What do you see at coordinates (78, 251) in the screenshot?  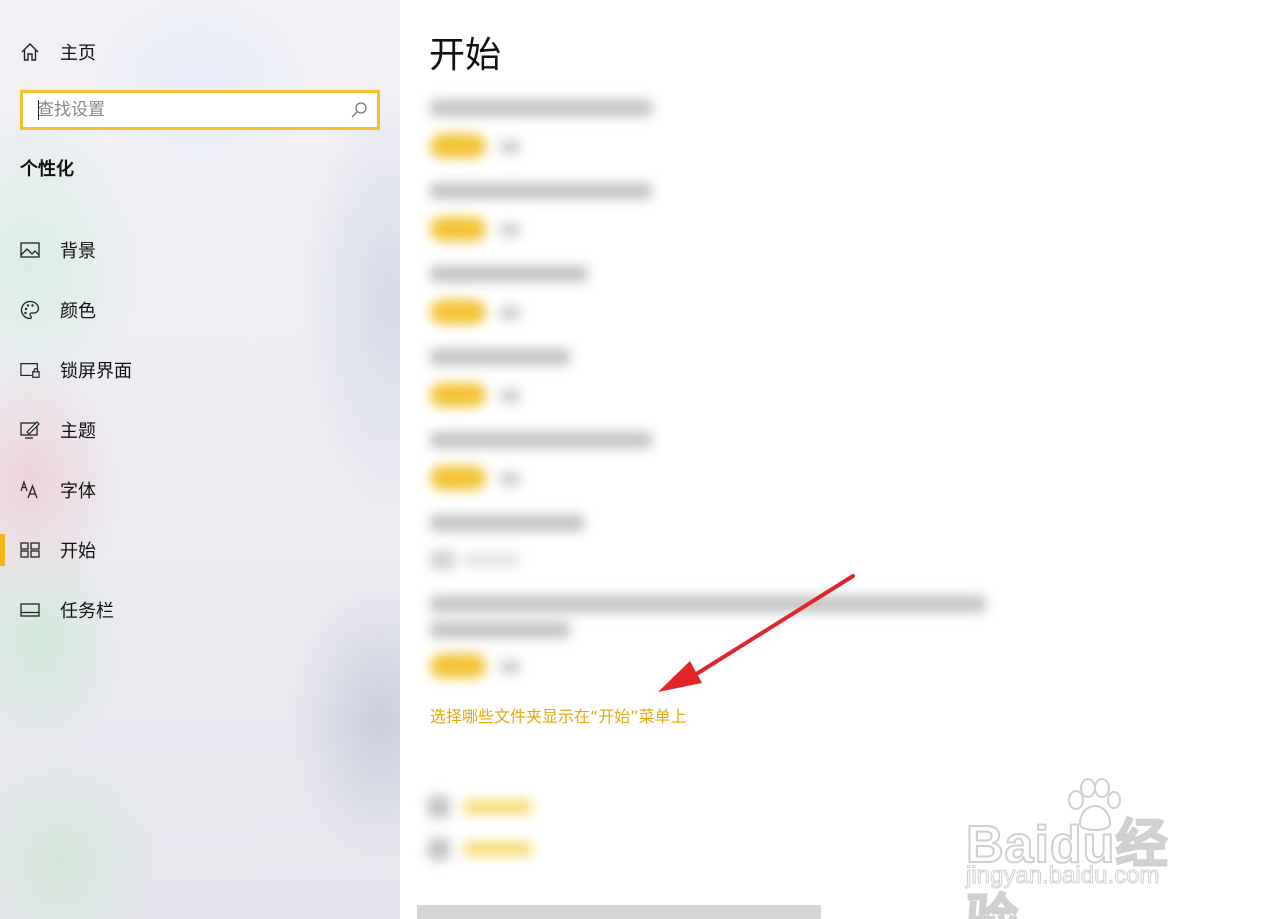 I see `sidebar-item-label: 背景` at bounding box center [78, 251].